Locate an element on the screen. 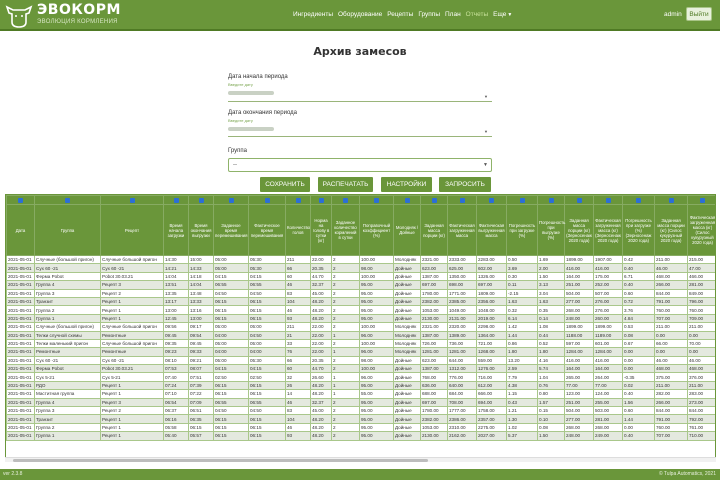 This screenshot has width=720, height=480. column-header: Дата is located at coordinates (20, 230).